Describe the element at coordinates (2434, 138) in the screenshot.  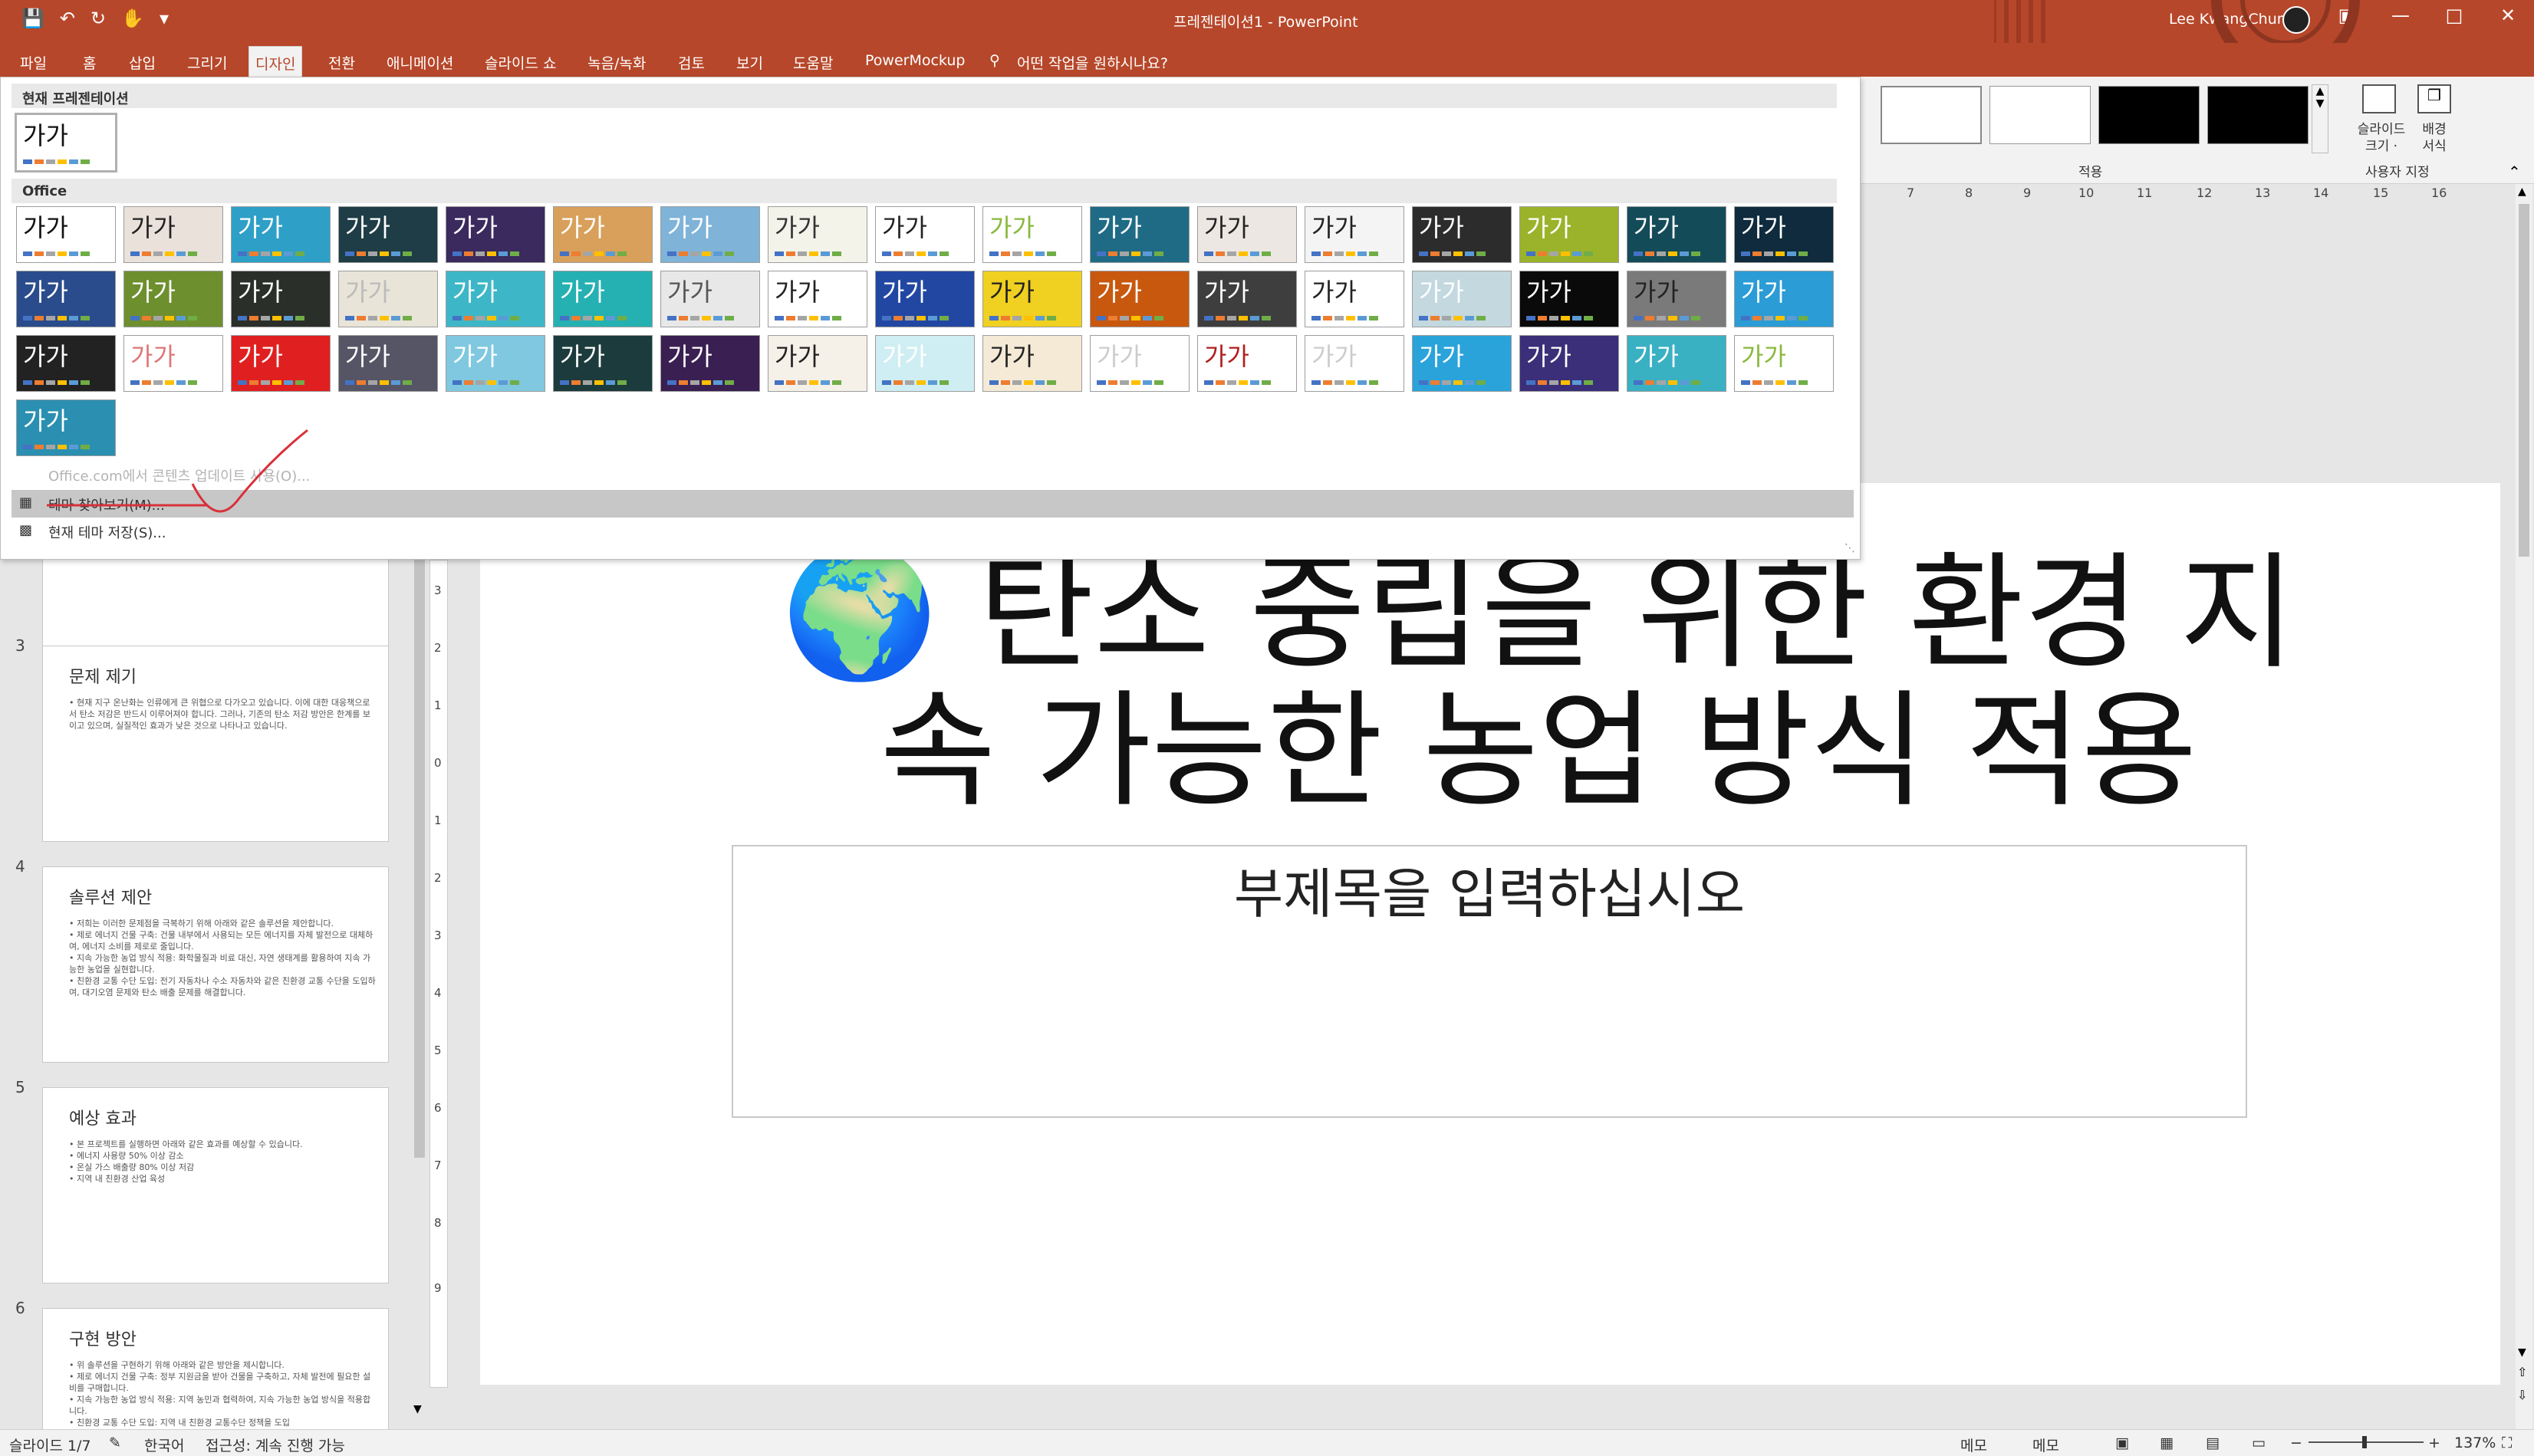
I see `format-background-button: 배경 서식` at that location.